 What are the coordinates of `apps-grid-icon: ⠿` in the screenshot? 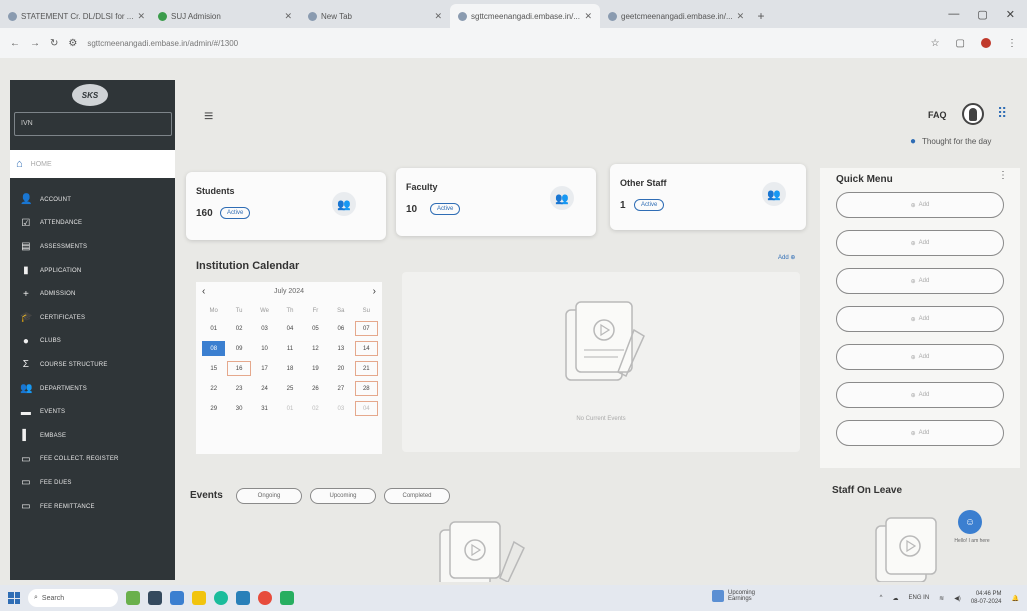 It's located at (1002, 113).